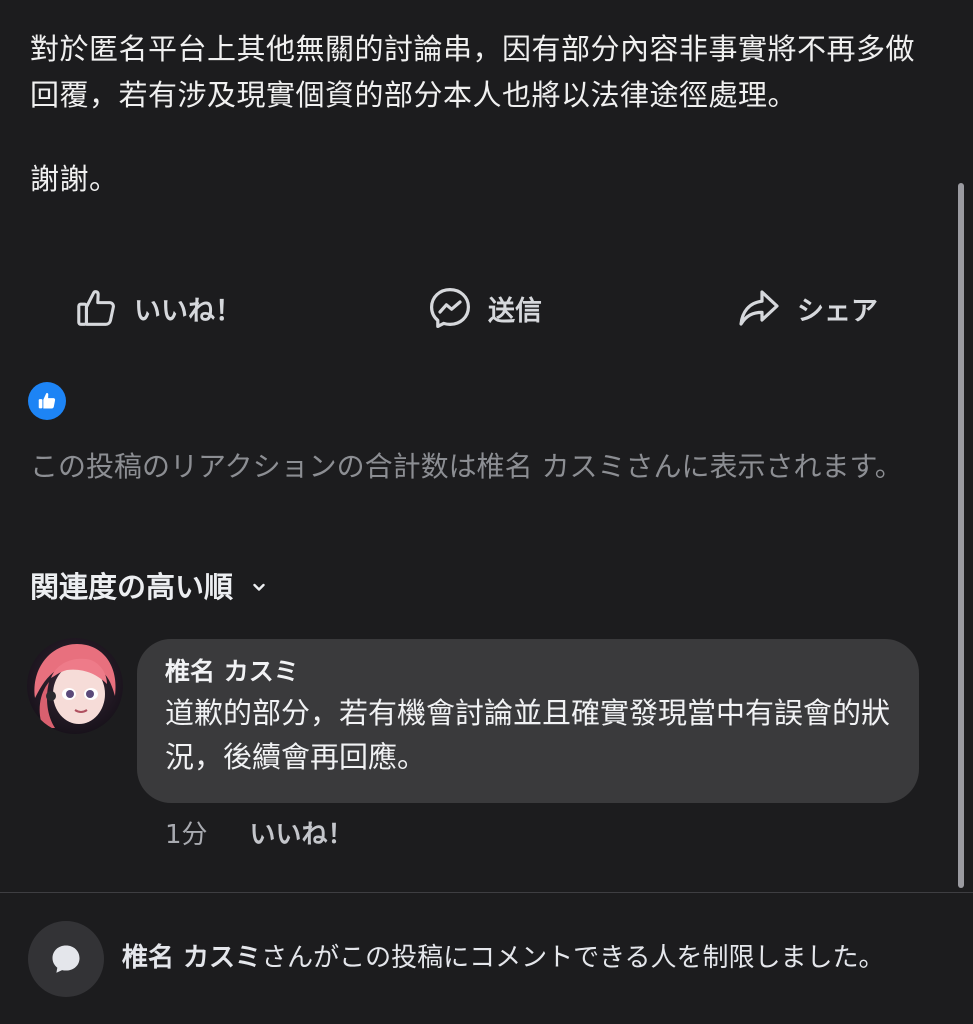  I want to click on reaction-visibility-note: この投稿のリアクションの合計数は椎名 カスミさんに表示されます。, so click(466, 466).